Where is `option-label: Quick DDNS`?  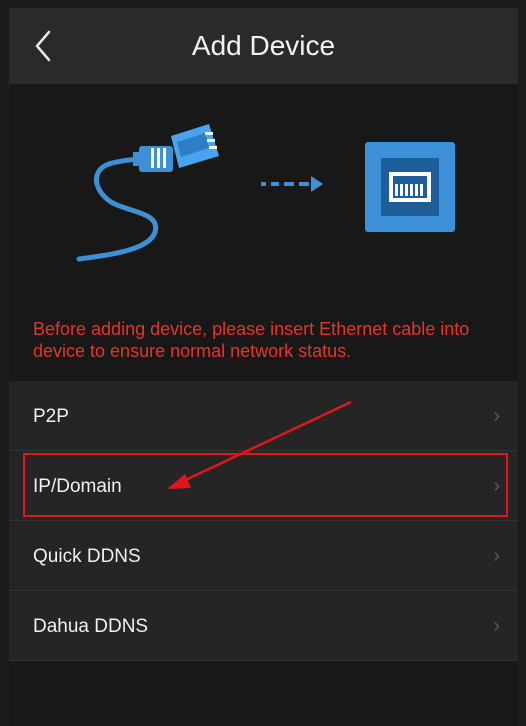 option-label: Quick DDNS is located at coordinates (87, 556).